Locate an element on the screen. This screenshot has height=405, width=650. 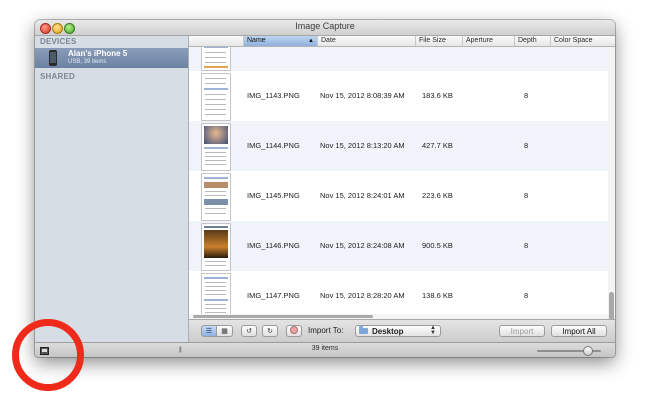
window-title: Image Capture is located at coordinates (325, 26).